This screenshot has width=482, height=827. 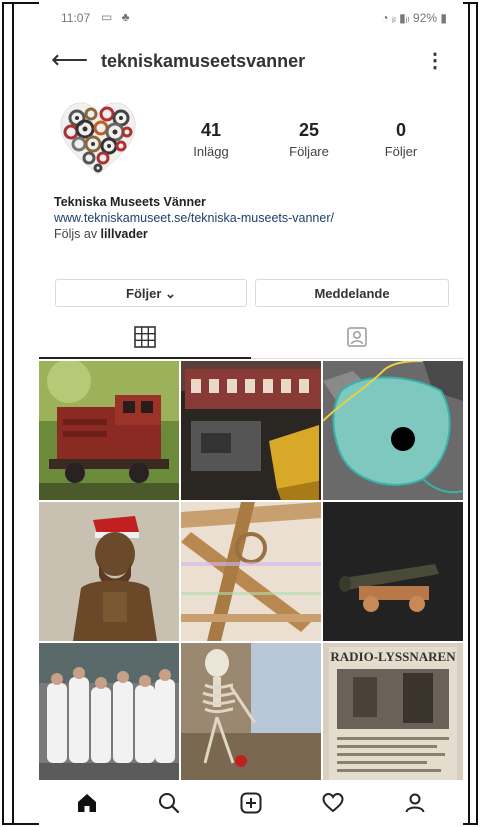 I want to click on notification-icons: ▭ ♣, so click(x=117, y=17).